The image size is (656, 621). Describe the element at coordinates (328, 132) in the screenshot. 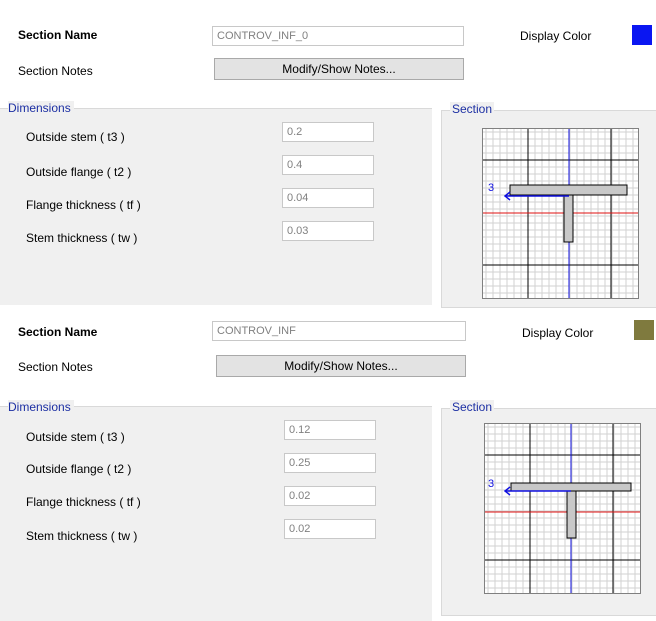

I see `outside-stem-input: 0.2` at that location.